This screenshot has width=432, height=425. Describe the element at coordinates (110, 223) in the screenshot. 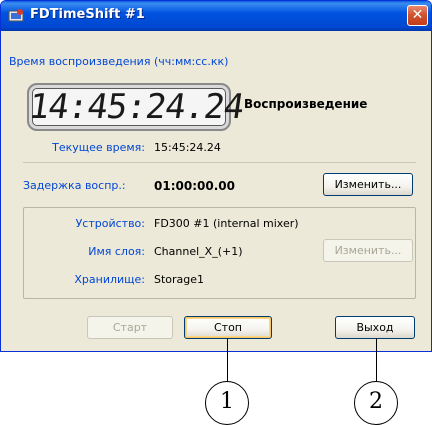

I see `device-label: Устройство:` at that location.